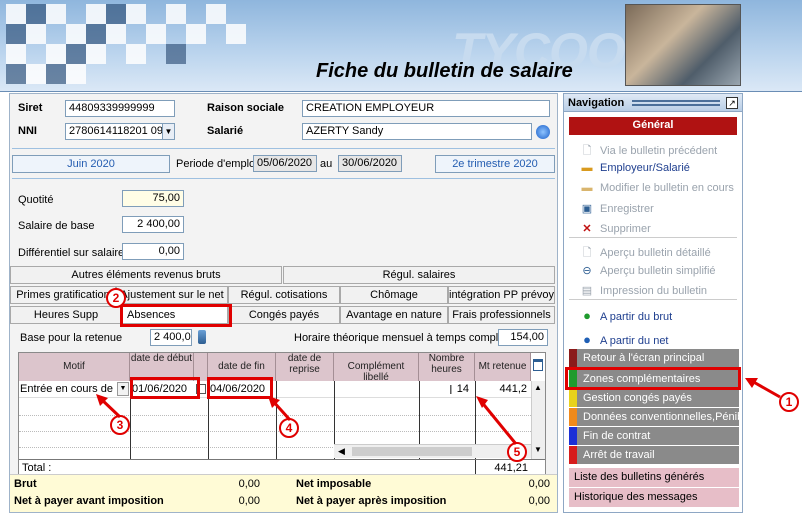 This screenshot has height=518, width=802. What do you see at coordinates (645, 168) in the screenshot?
I see `nav-item-label: Employeur/Salarié` at bounding box center [645, 168].